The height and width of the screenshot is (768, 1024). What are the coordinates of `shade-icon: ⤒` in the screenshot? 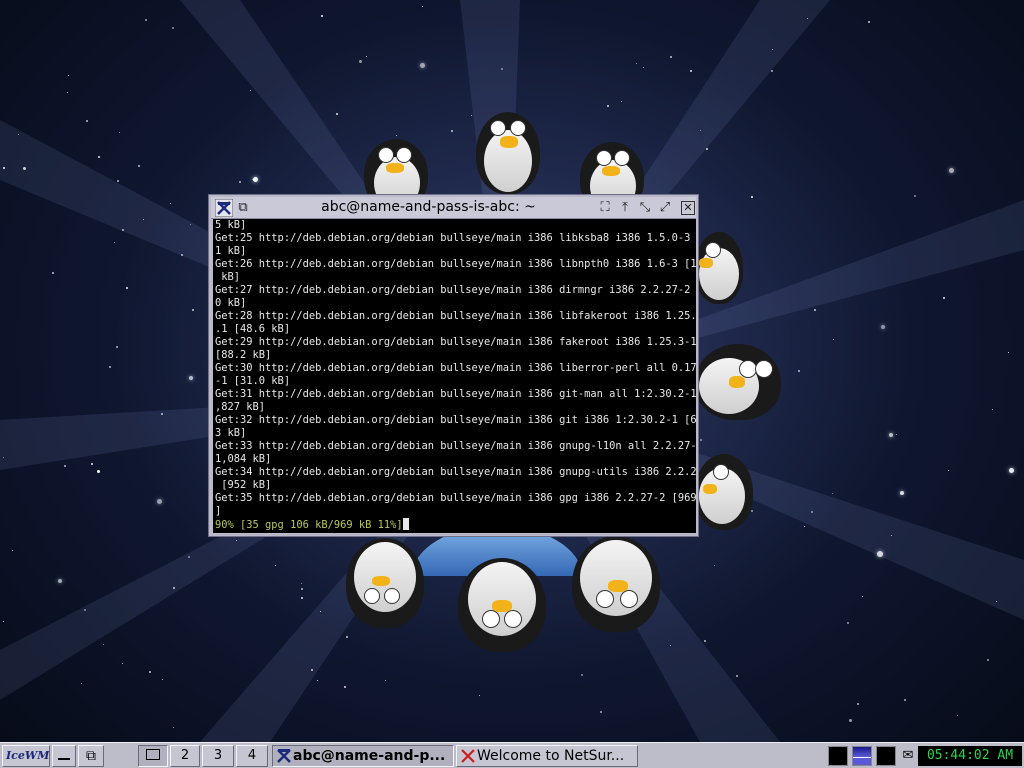 It's located at (625, 208).